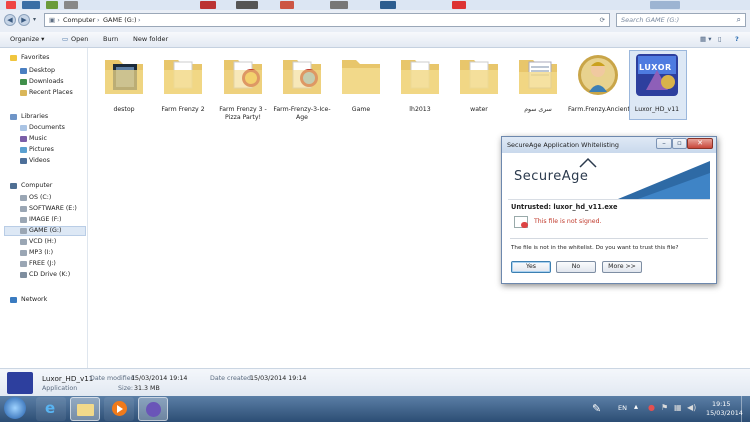  I want to click on clock-date: 15/03/2014, so click(724, 413).